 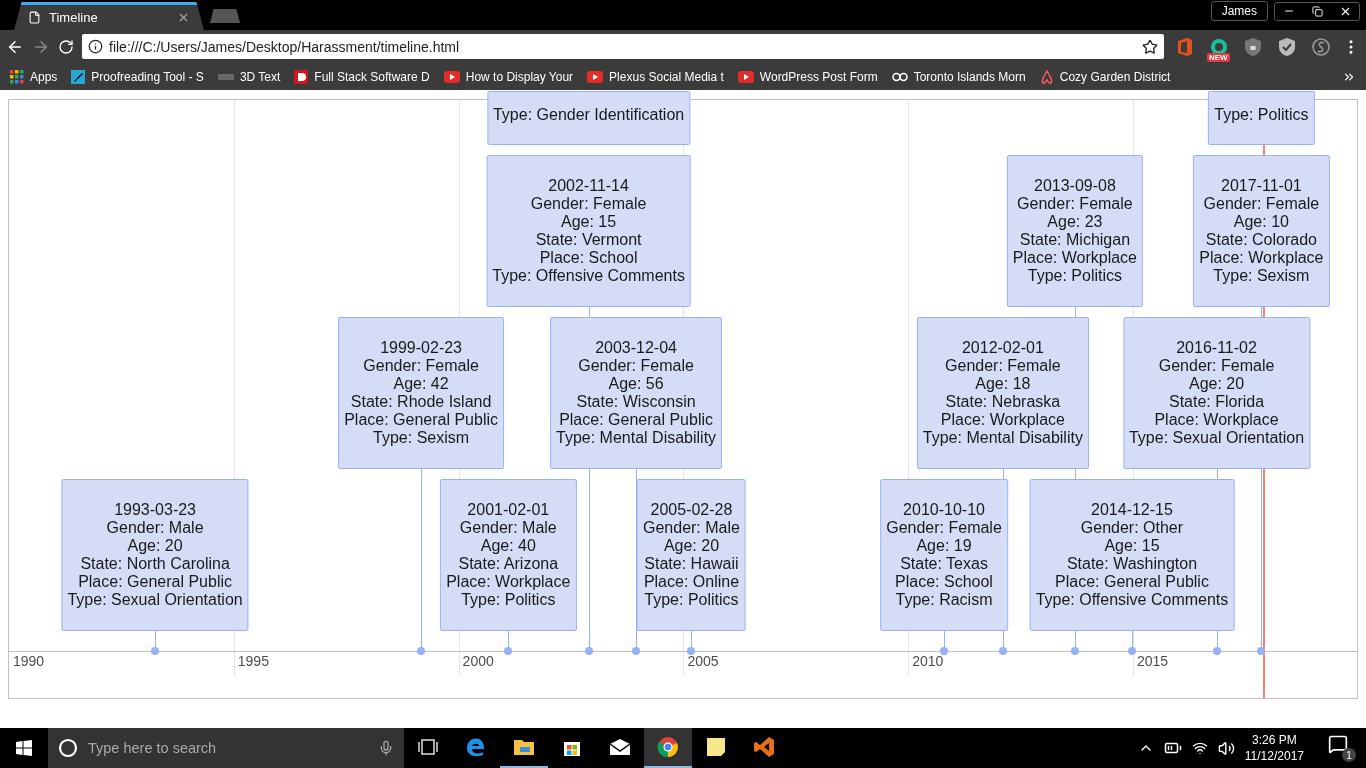 I want to click on search-field: Type here to search, so click(x=226, y=748).